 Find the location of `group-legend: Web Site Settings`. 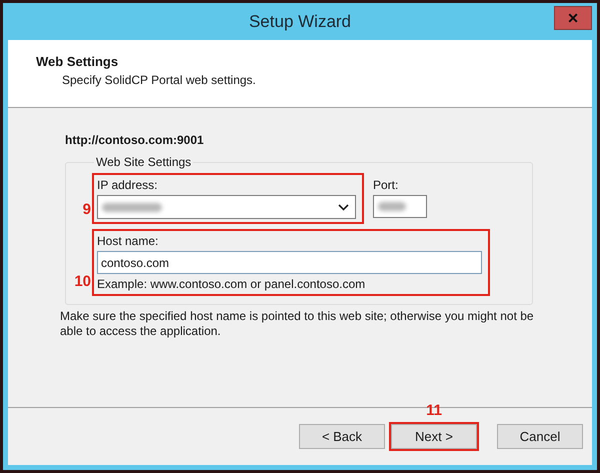

group-legend: Web Site Settings is located at coordinates (144, 162).